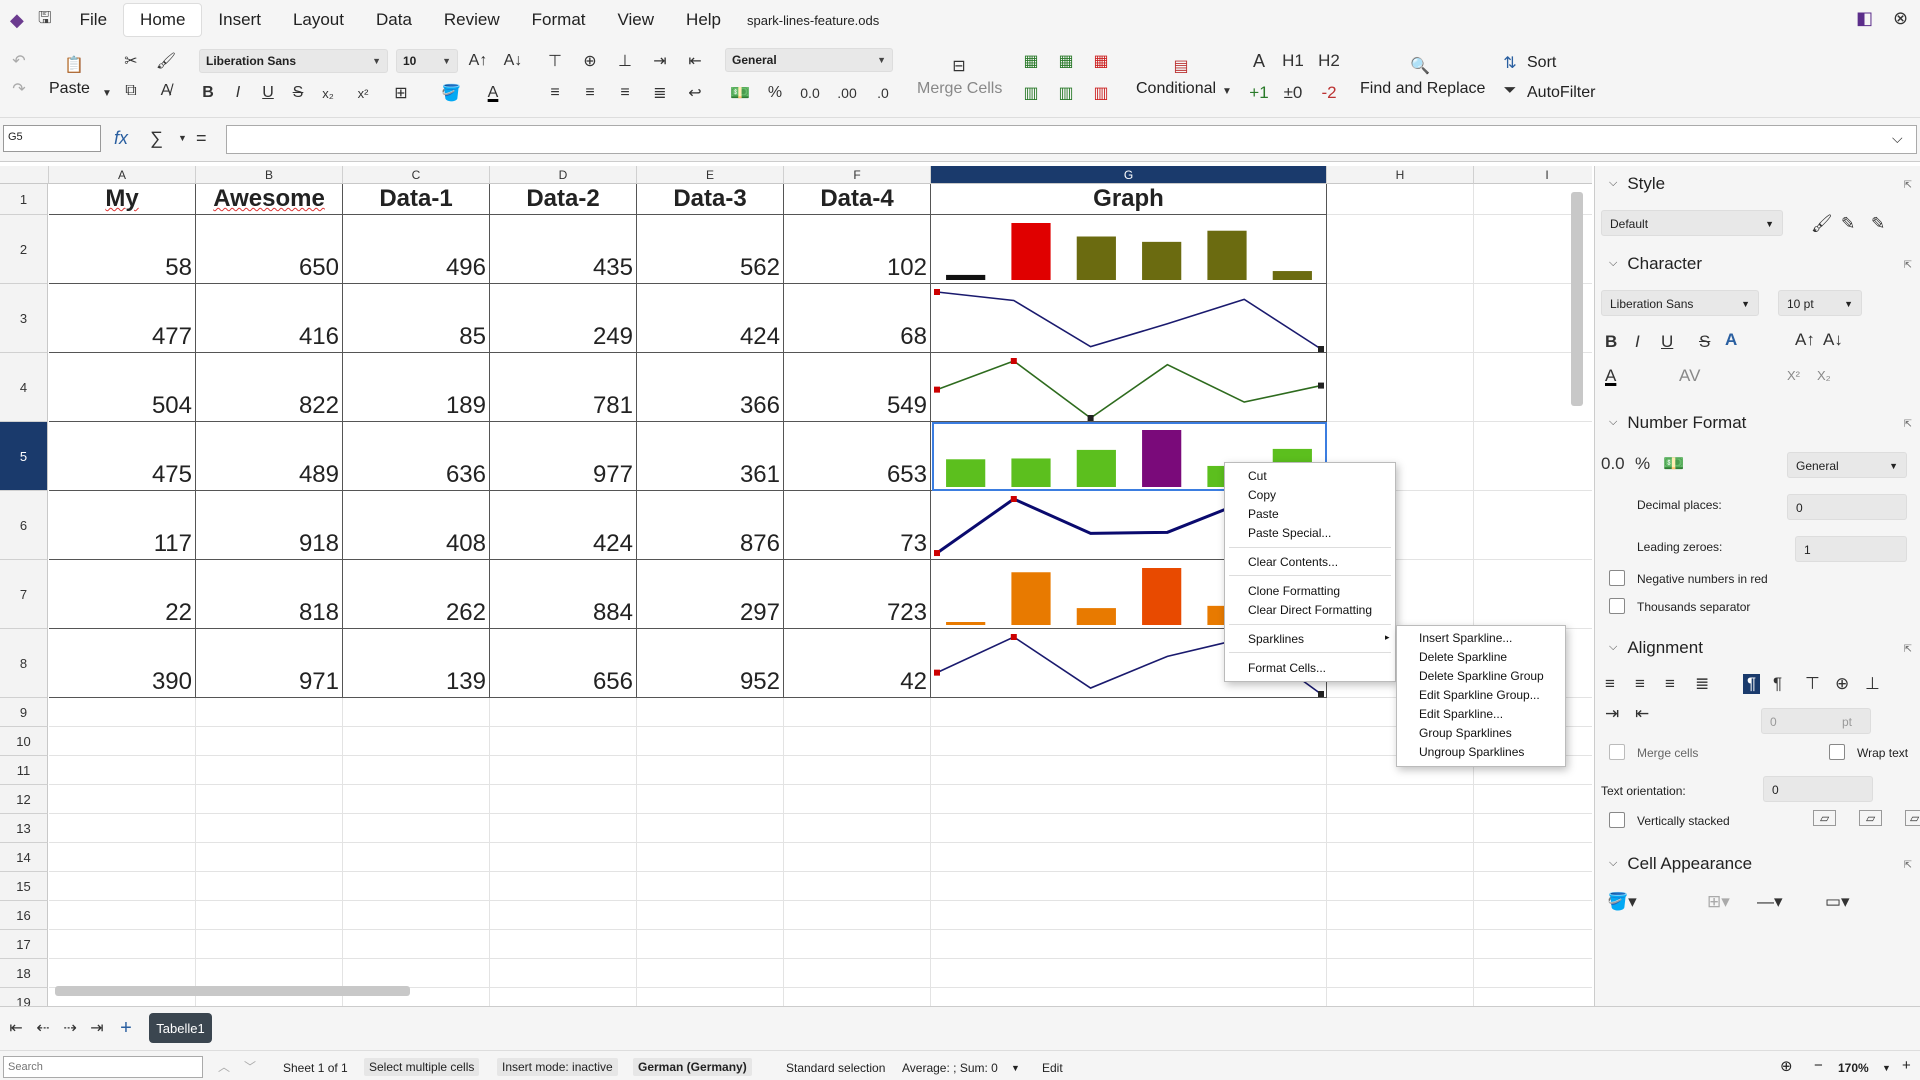 The height and width of the screenshot is (1080, 1920). Describe the element at coordinates (269, 663) in the screenshot. I see `data-cell: 971` at that location.